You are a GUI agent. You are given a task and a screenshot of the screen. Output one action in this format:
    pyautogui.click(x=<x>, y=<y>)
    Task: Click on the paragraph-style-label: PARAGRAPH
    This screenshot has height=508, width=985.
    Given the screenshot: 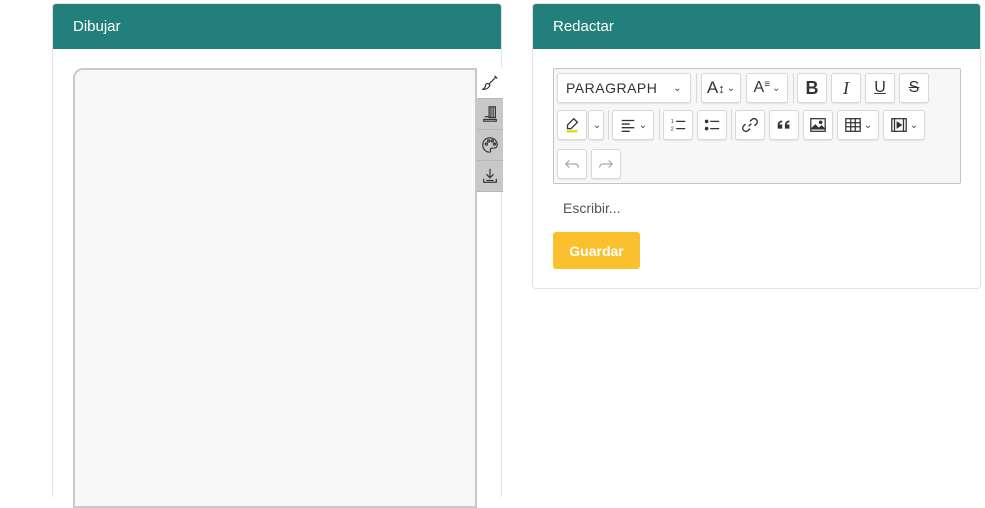 What is the action you would take?
    pyautogui.click(x=612, y=88)
    